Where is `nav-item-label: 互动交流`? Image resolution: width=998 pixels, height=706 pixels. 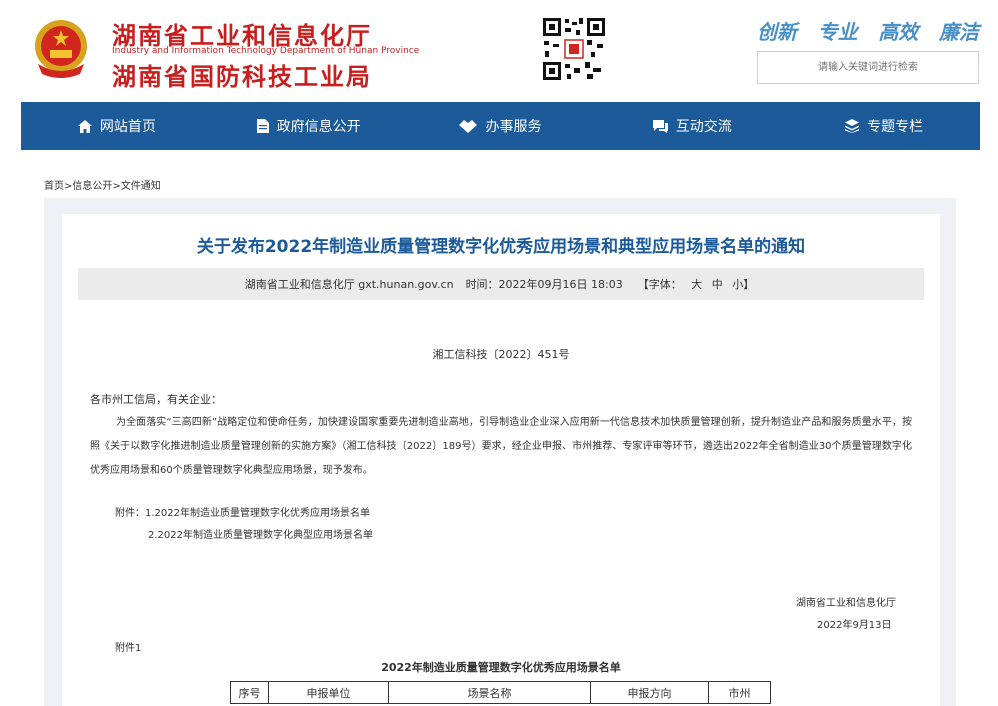
nav-item-label: 互动交流 is located at coordinates (703, 127).